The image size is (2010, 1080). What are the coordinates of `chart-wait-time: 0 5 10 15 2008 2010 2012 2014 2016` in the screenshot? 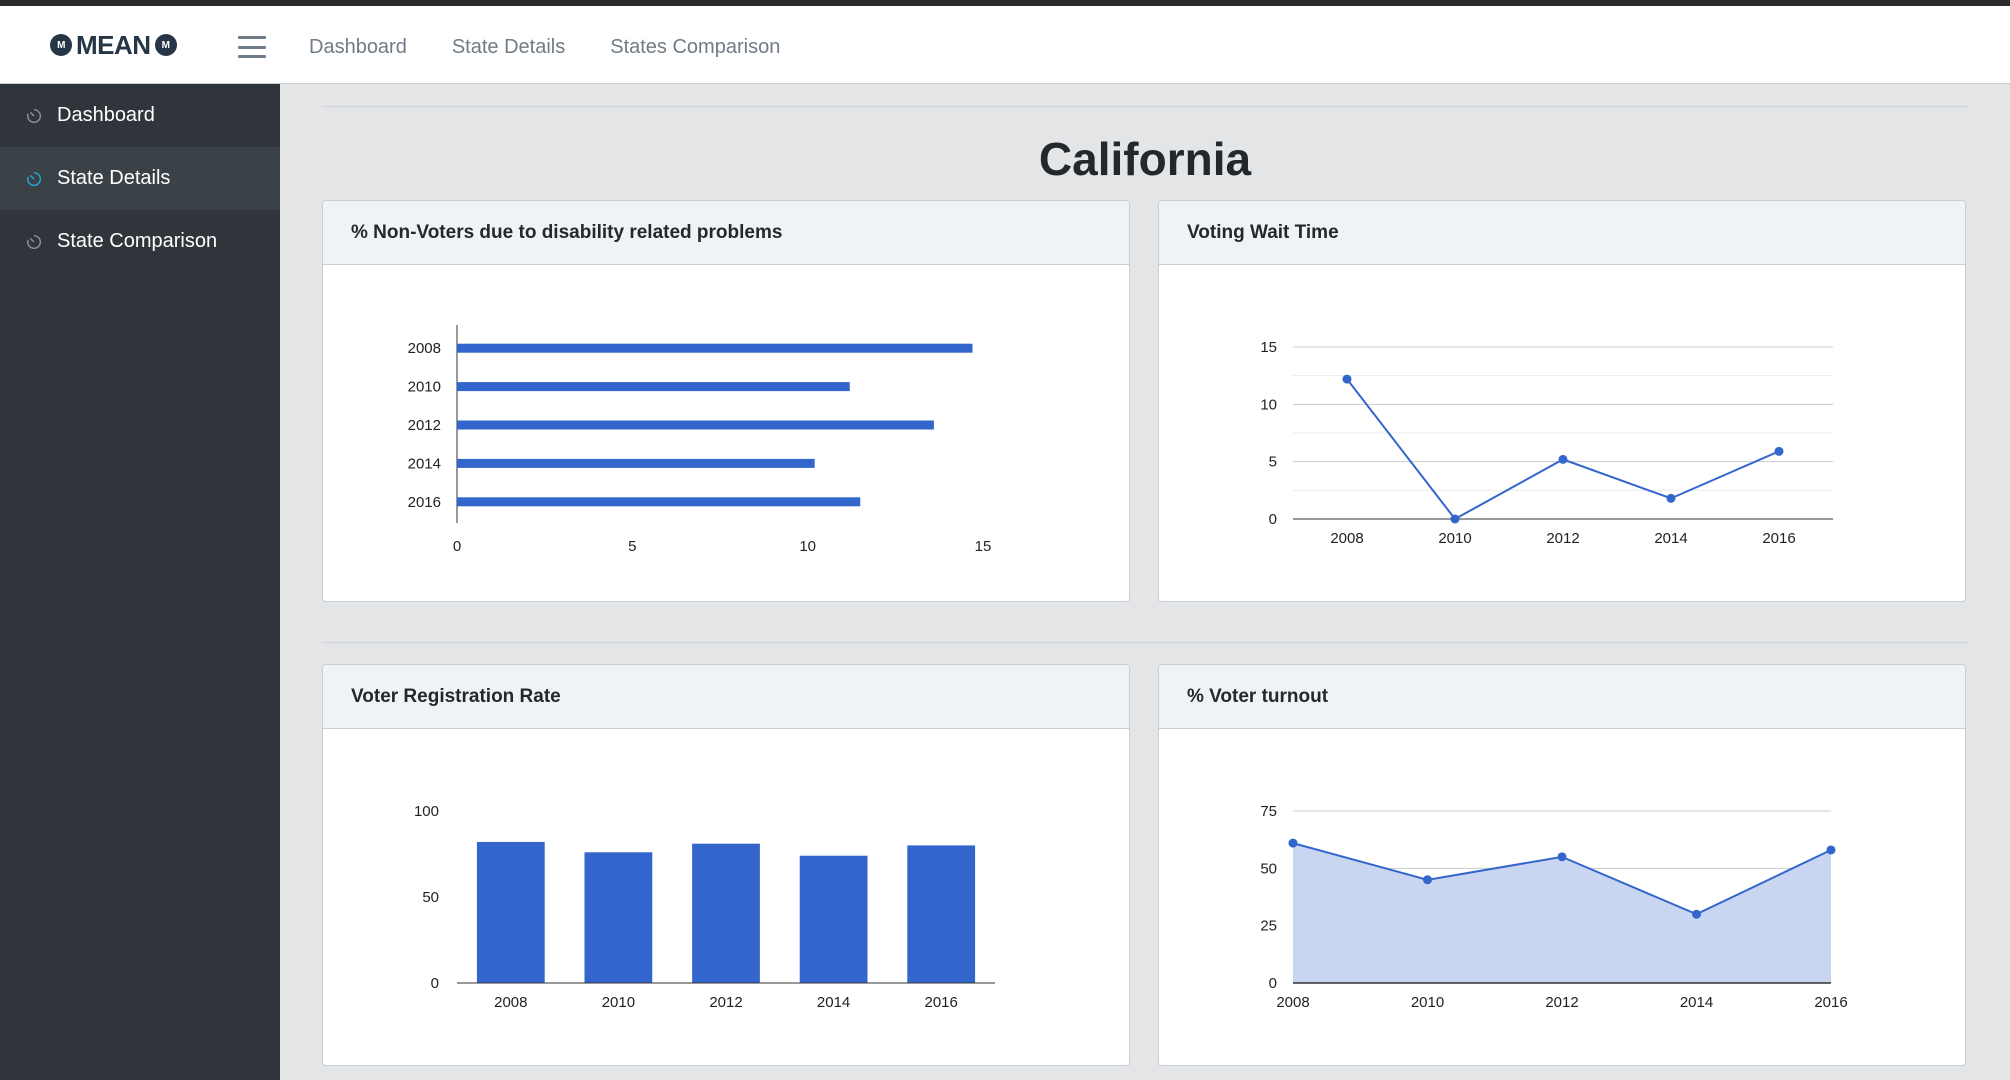 It's located at (1546, 443).